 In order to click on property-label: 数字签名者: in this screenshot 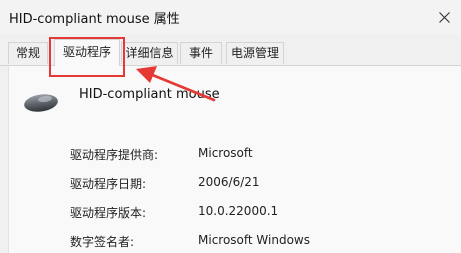, I will do `click(102, 242)`.